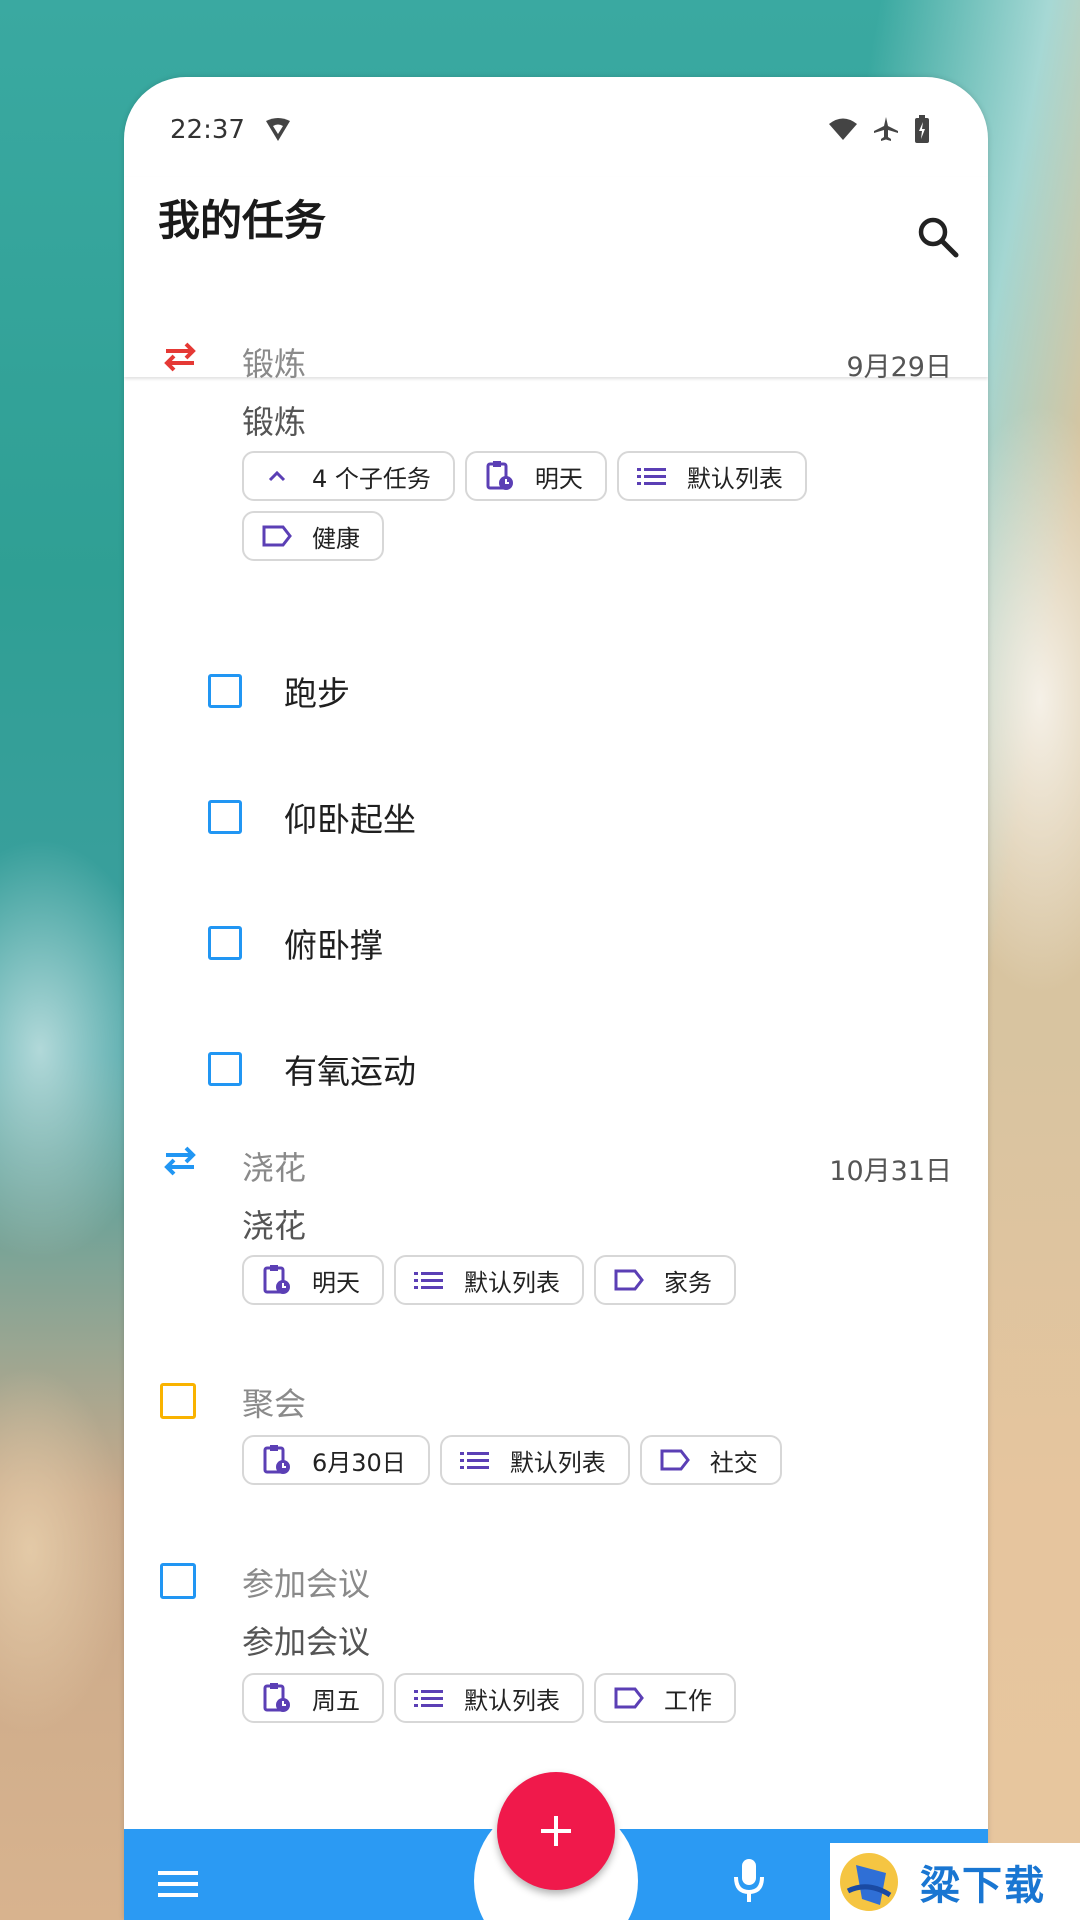 Image resolution: width=1080 pixels, height=1920 pixels. Describe the element at coordinates (558, 1069) in the screenshot. I see `subtask-item: 有氧运动` at that location.